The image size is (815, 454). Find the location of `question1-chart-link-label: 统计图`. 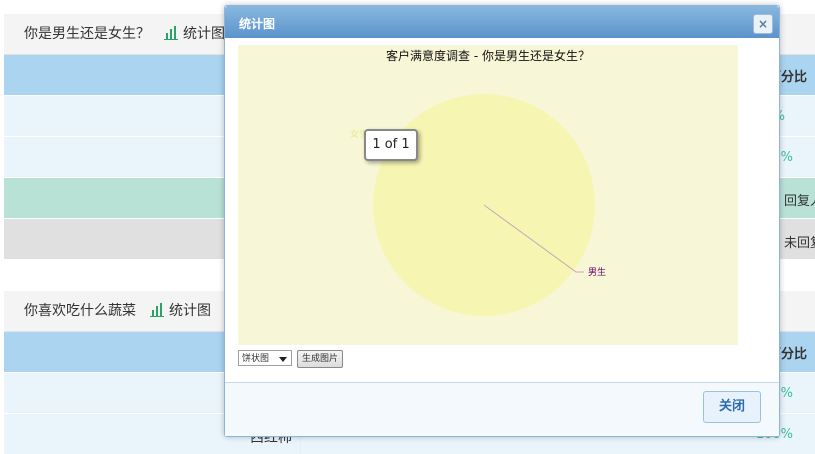

question1-chart-link-label: 统计图 is located at coordinates (204, 34).